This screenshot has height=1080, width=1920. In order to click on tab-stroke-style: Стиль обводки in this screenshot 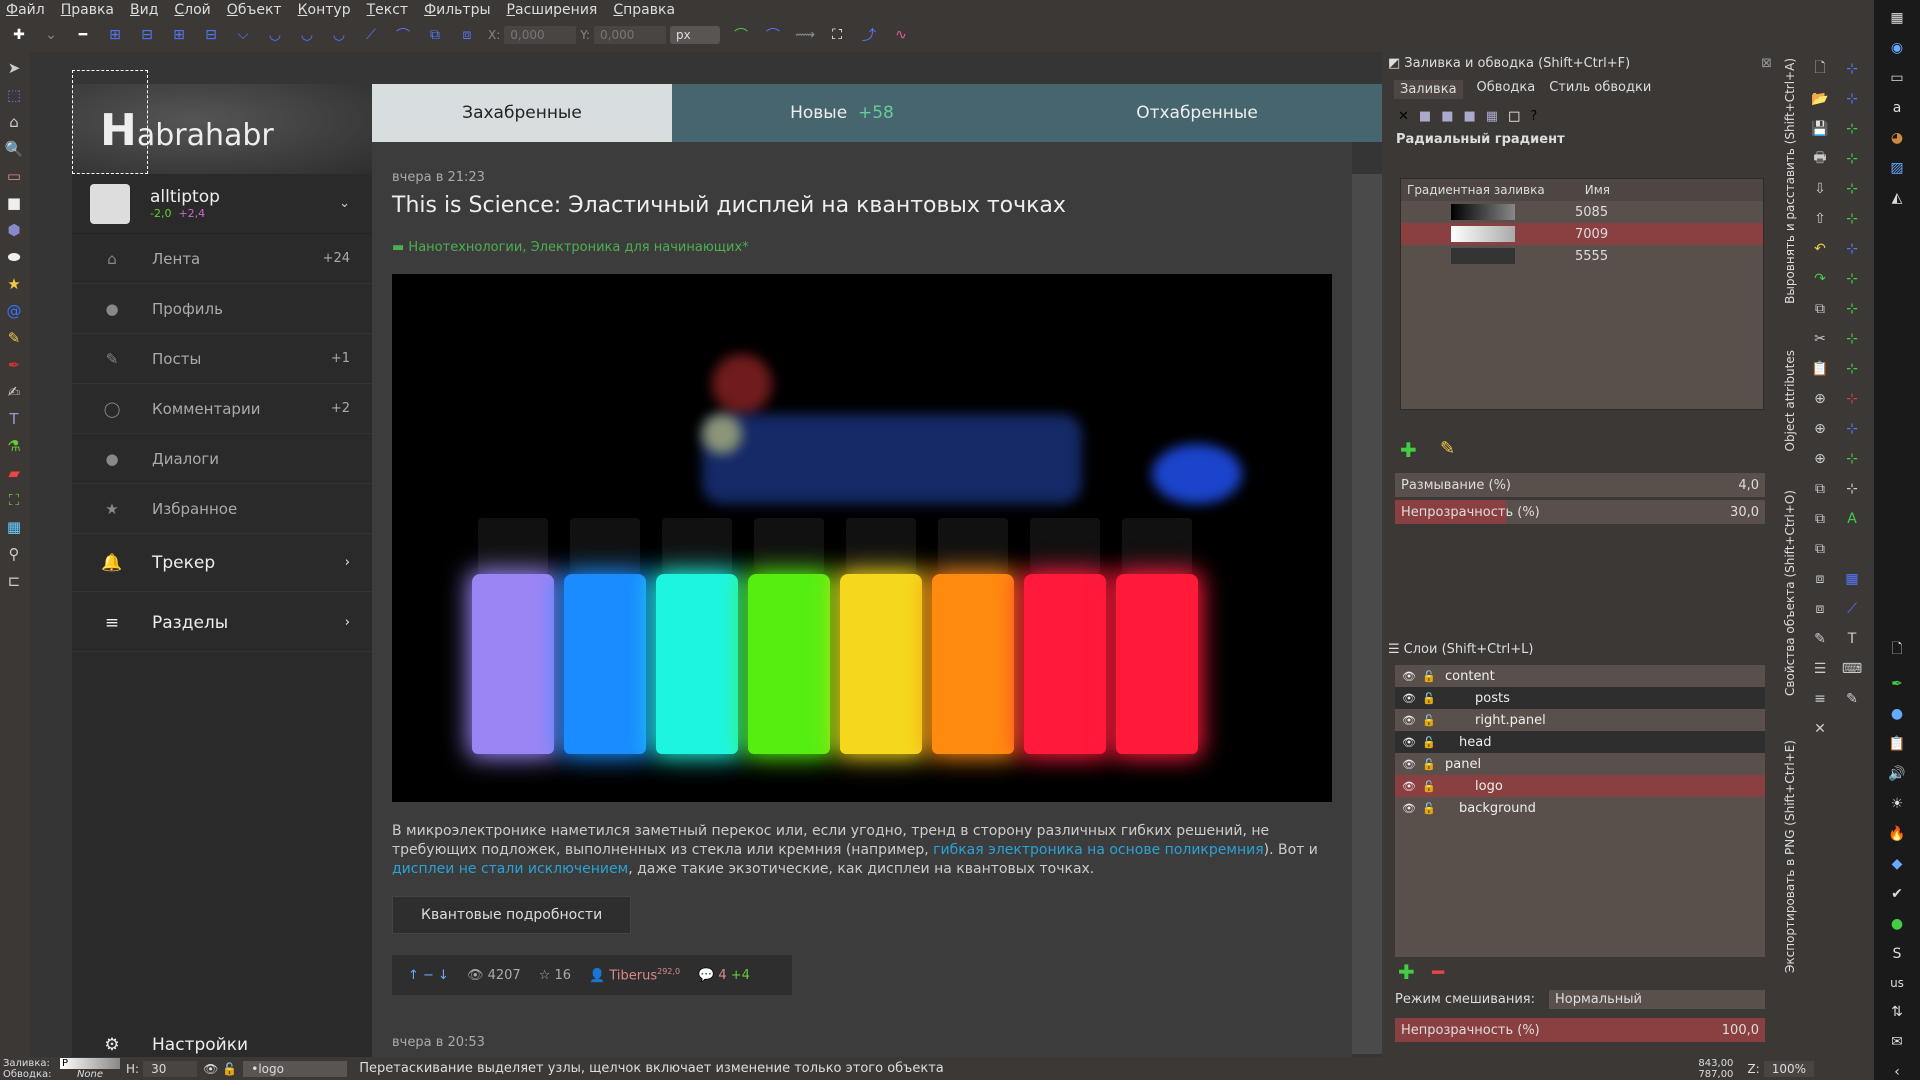, I will do `click(1600, 89)`.